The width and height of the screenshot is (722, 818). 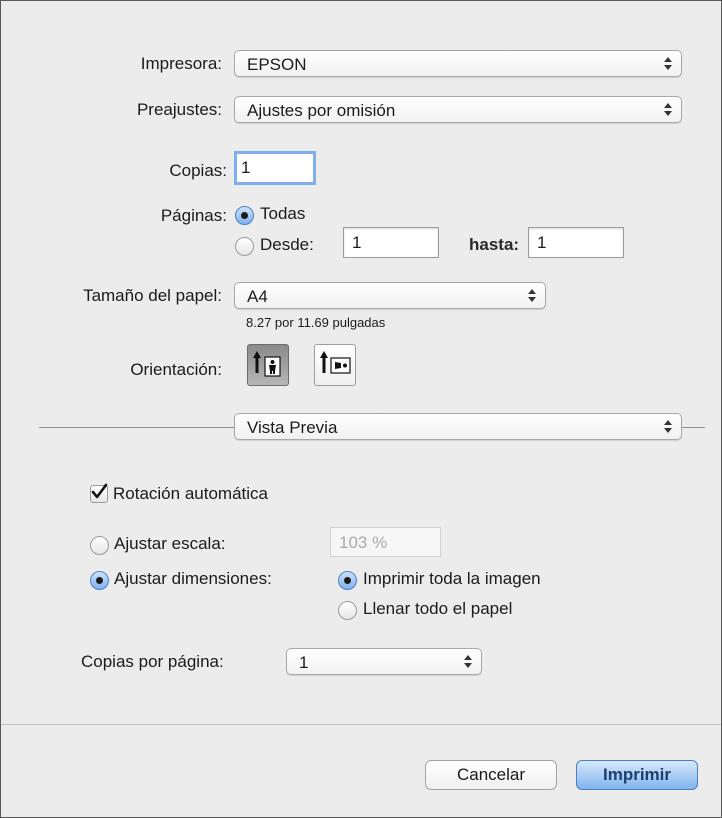 I want to click on orientation-label: Orientación:, so click(x=176, y=369).